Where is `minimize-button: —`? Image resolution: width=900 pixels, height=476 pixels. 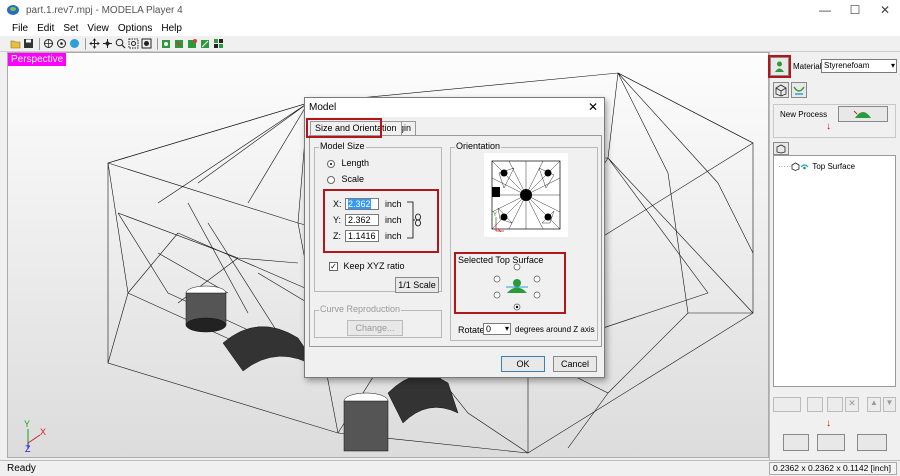
minimize-button: — is located at coordinates (825, 10).